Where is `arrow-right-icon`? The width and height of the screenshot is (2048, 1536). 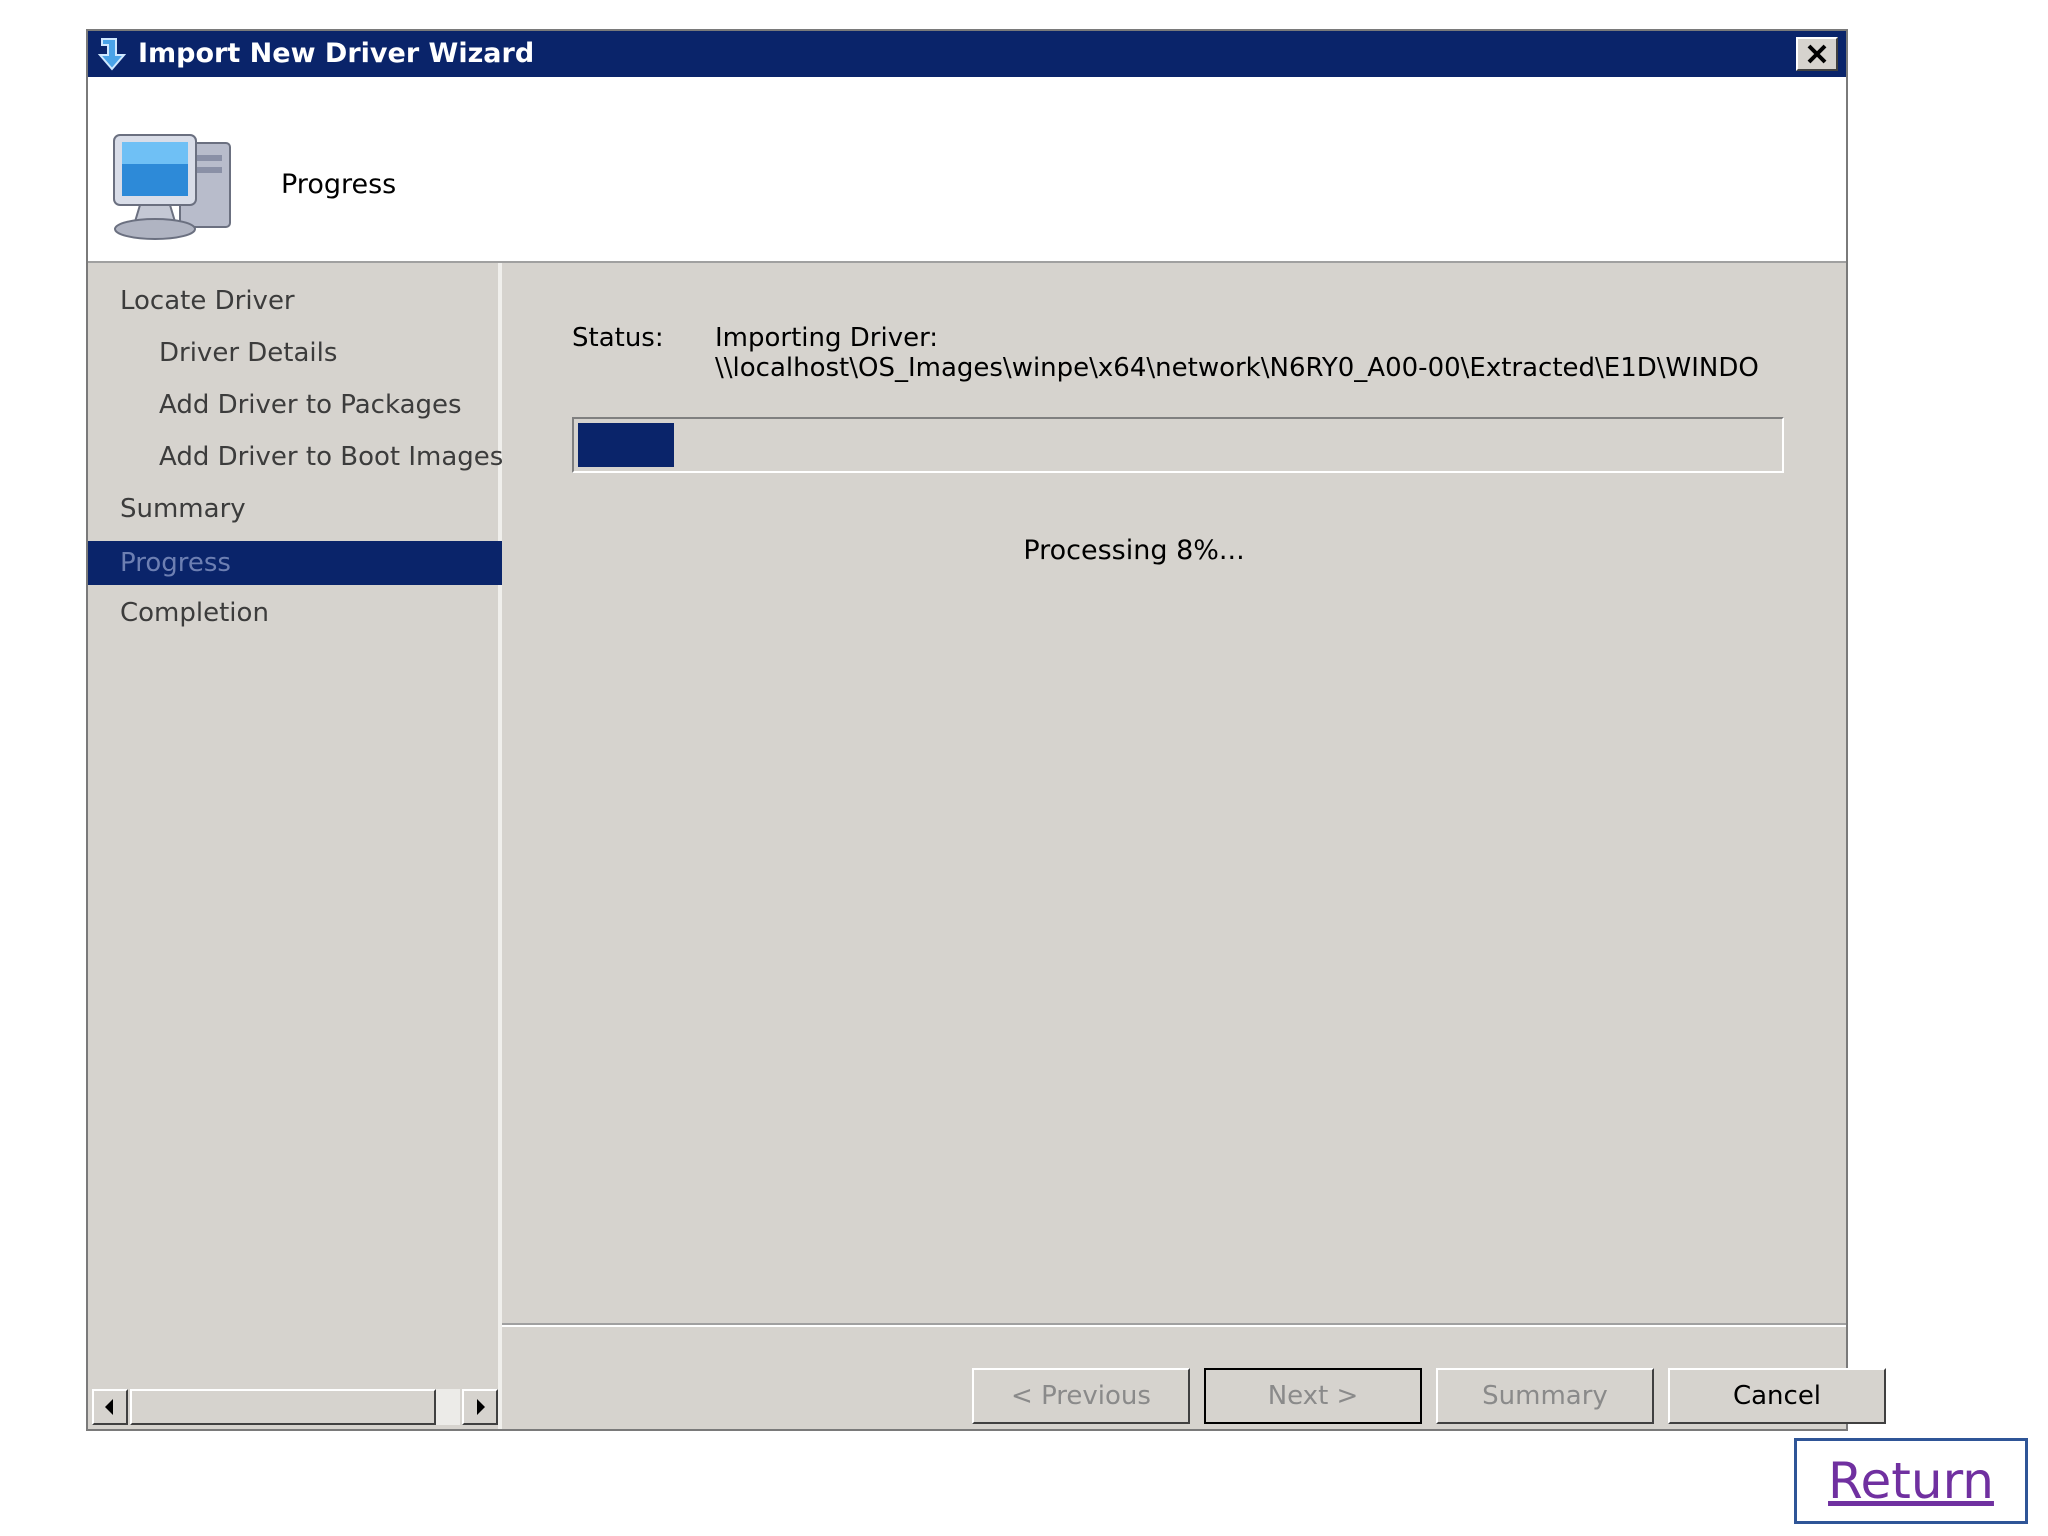
arrow-right-icon is located at coordinates (481, 1407).